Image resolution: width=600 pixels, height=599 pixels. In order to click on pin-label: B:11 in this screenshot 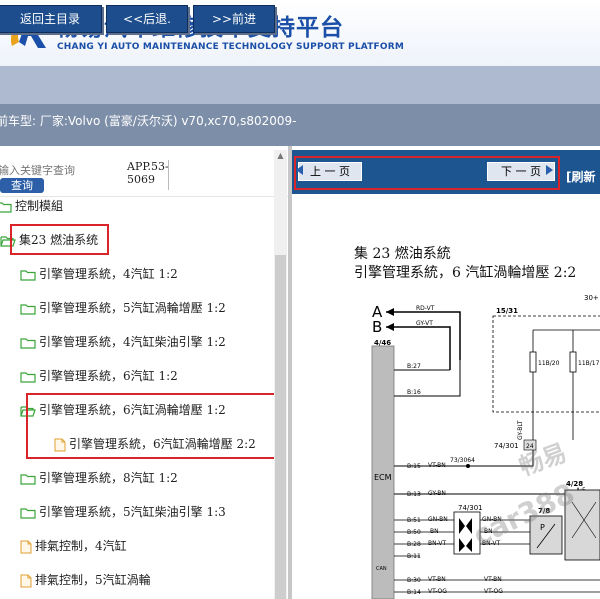, I will do `click(414, 556)`.